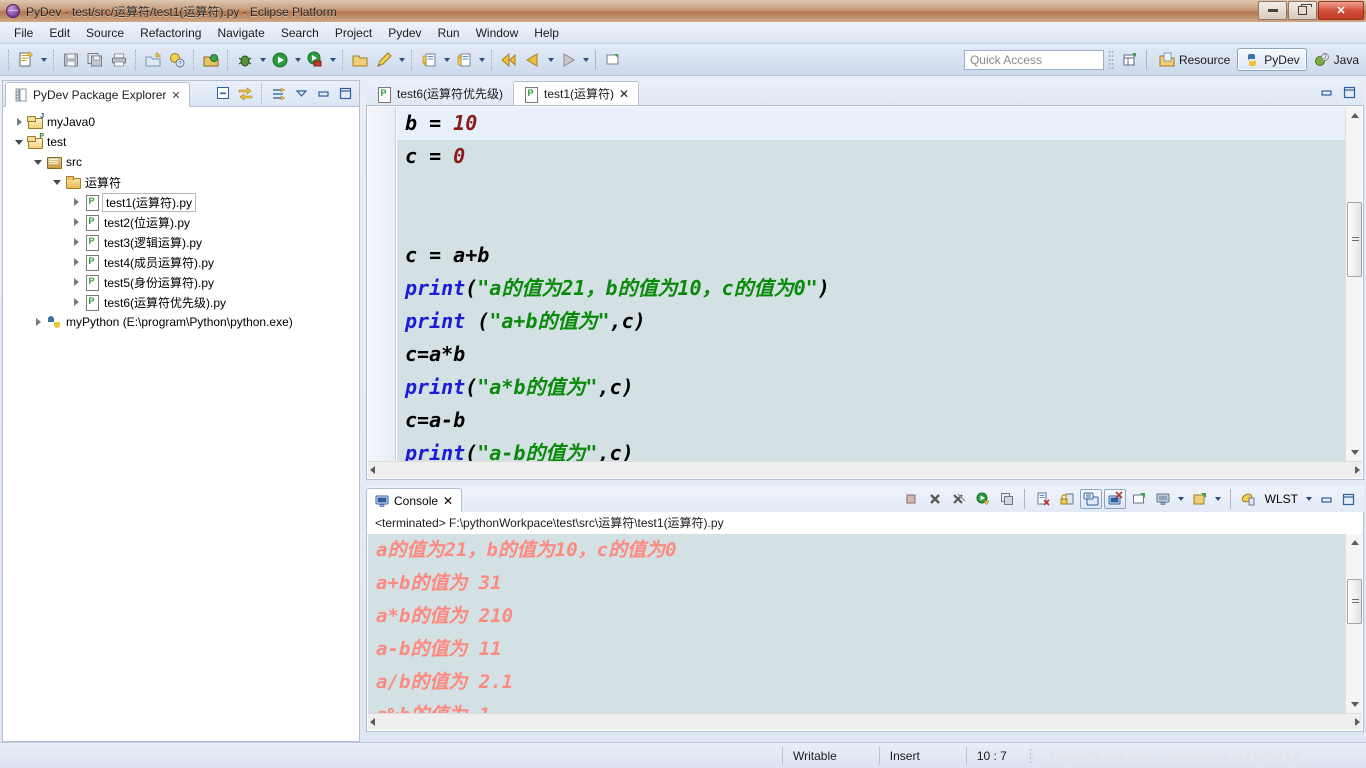  Describe the element at coordinates (1130, 60) in the screenshot. I see `open-perspective-button` at that location.